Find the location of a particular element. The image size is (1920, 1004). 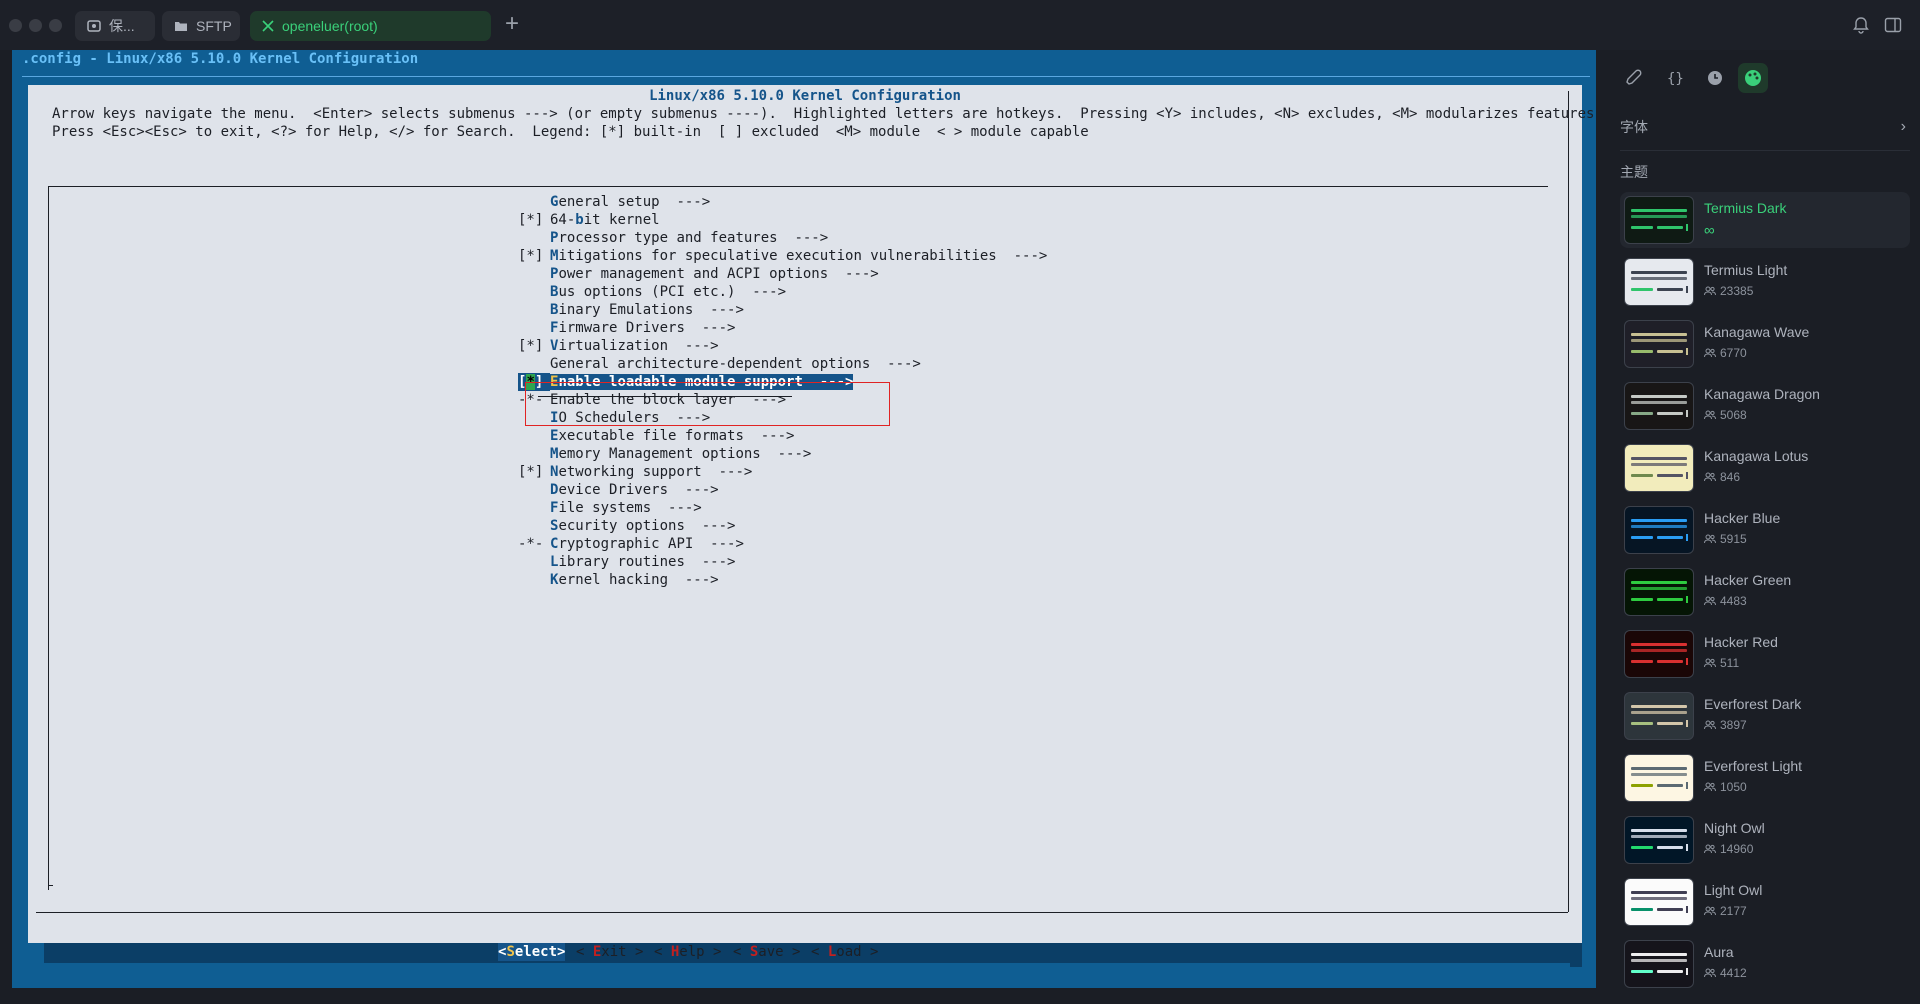

menu-item: [*] 64-bit kernel is located at coordinates (782, 220).